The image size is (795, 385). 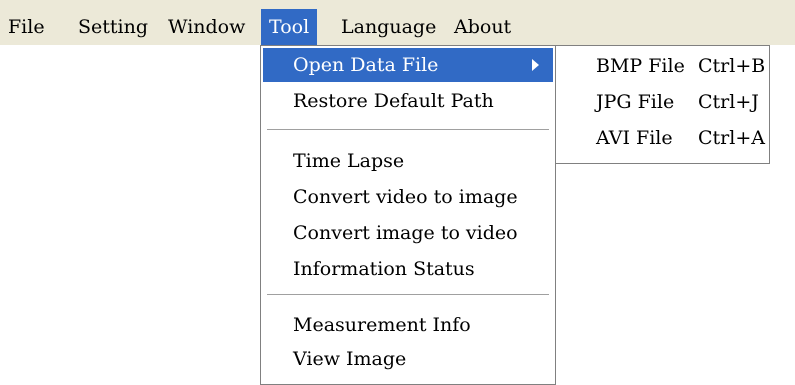 I want to click on menu-item-label: Convert image to video, so click(x=405, y=233).